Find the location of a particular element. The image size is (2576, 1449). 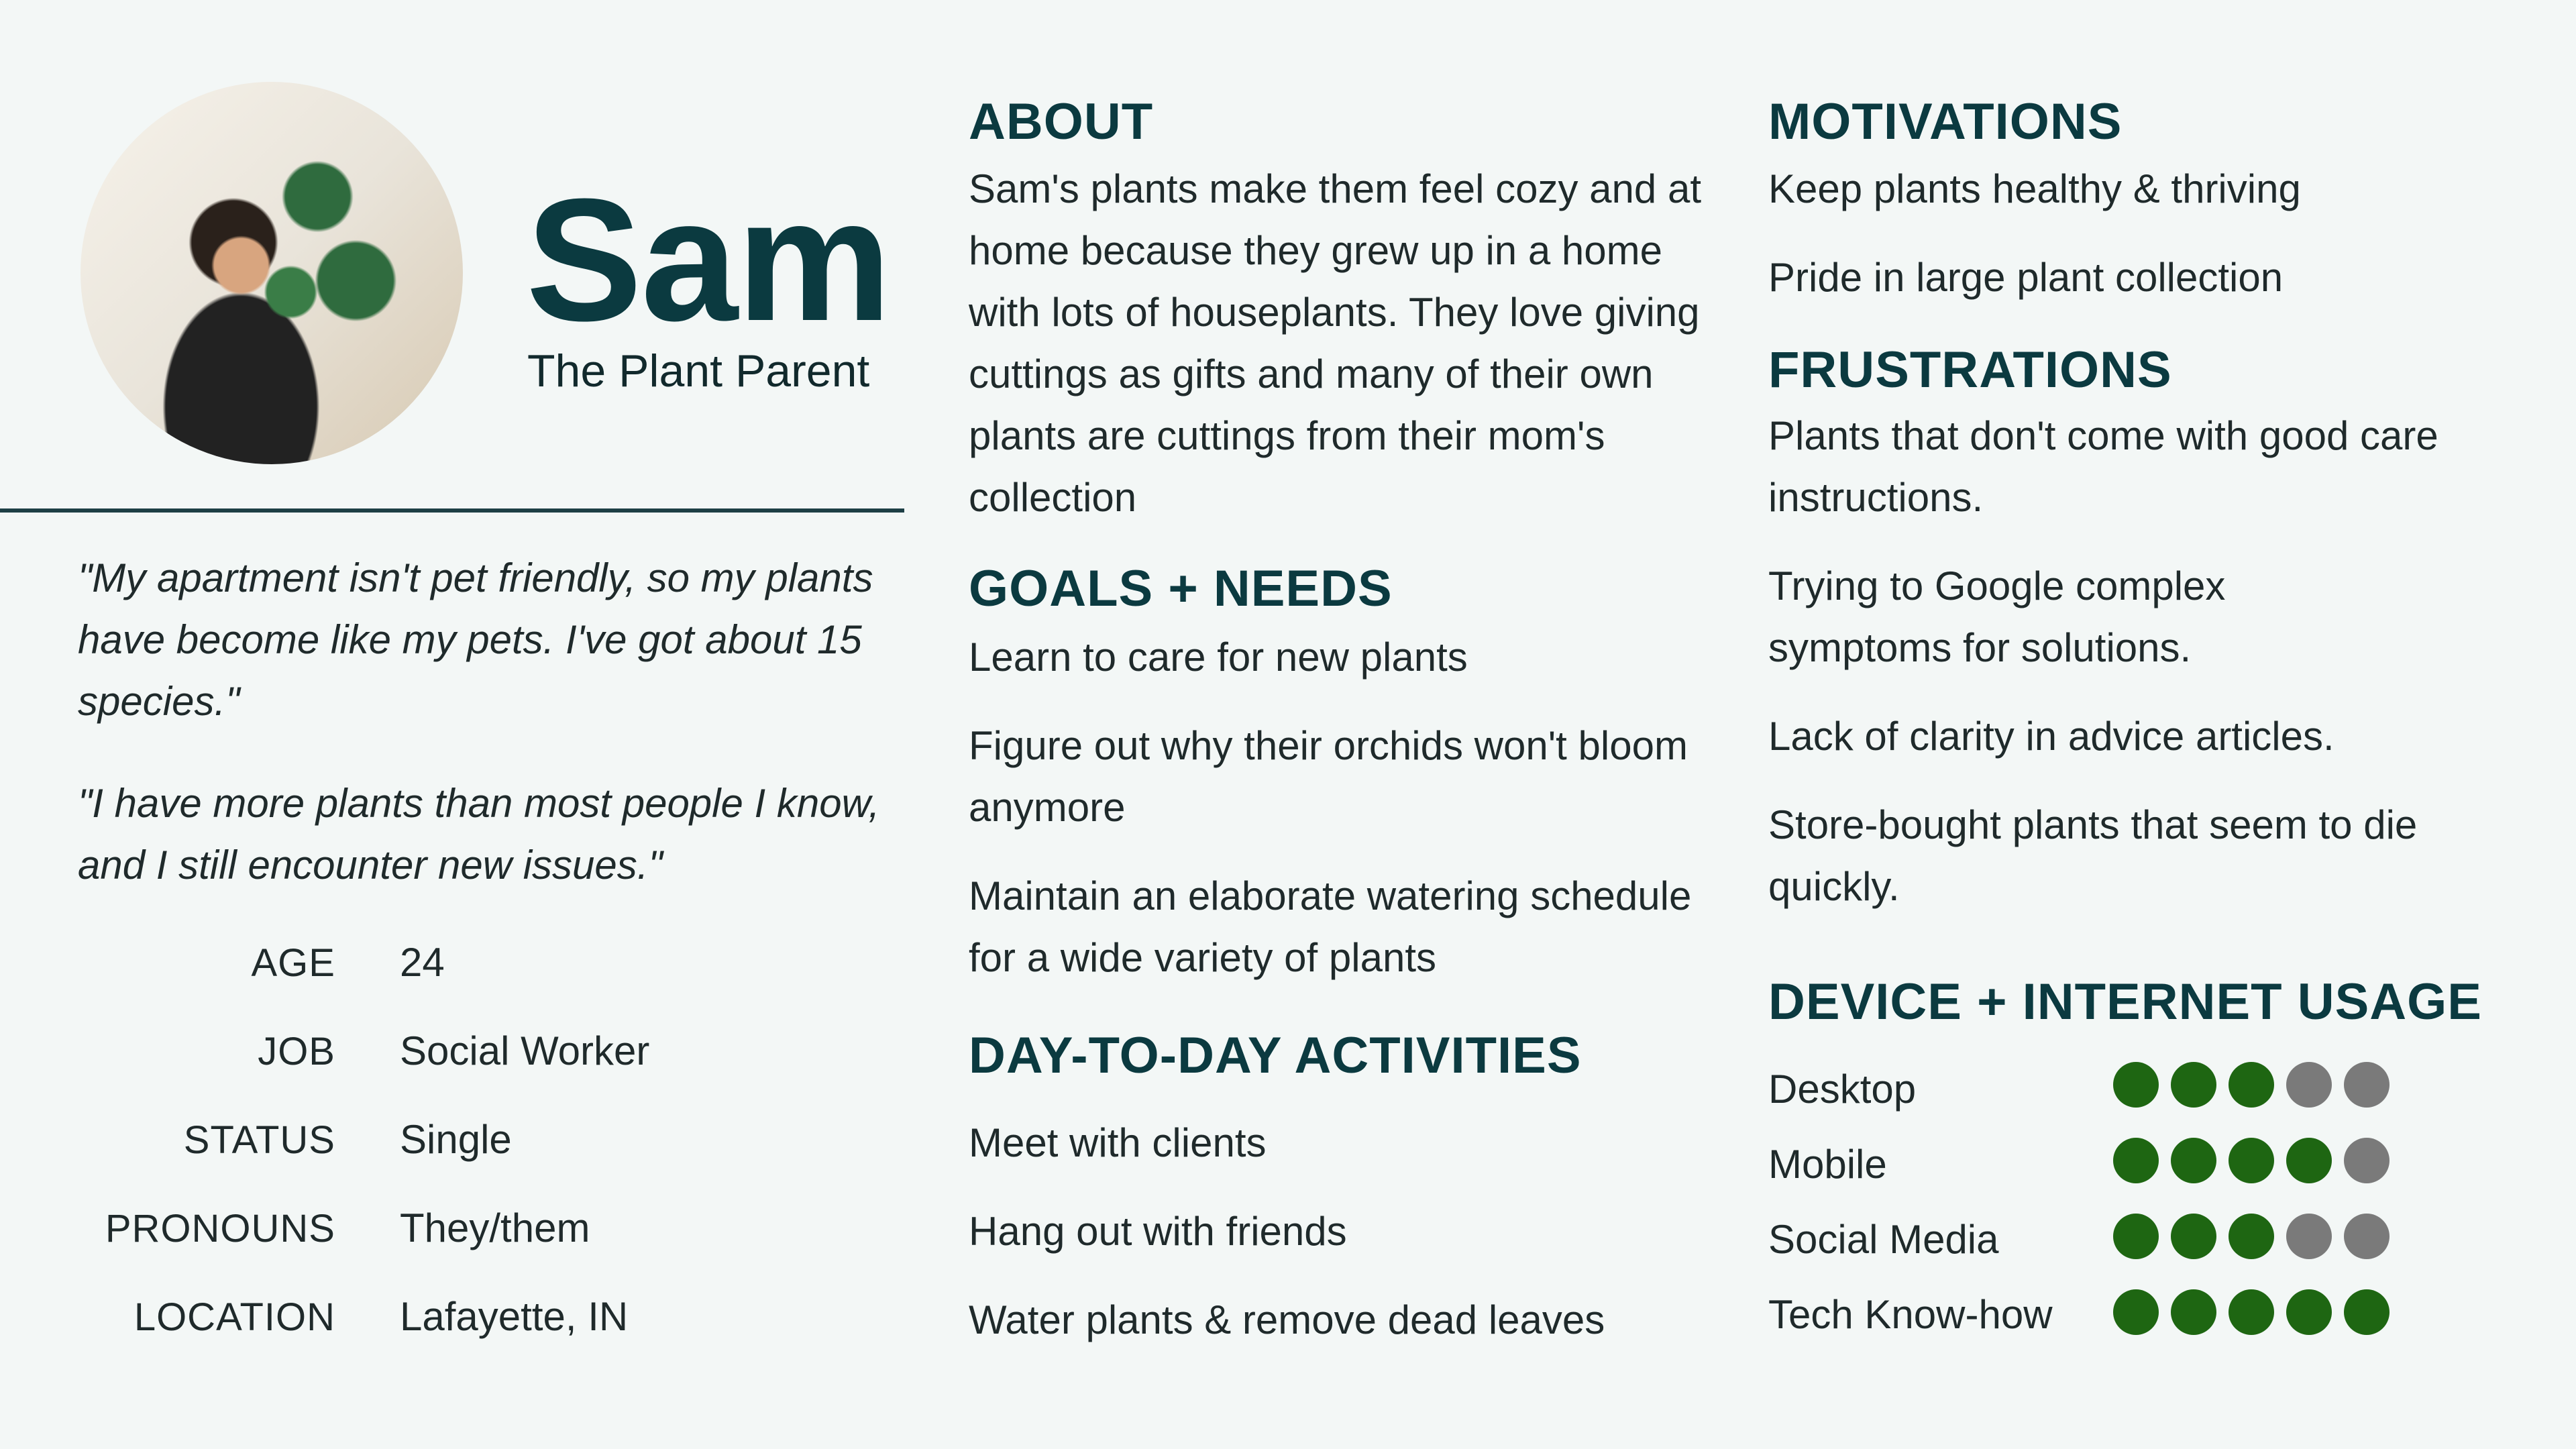

persona-title: The Plant Parent is located at coordinates (698, 370).